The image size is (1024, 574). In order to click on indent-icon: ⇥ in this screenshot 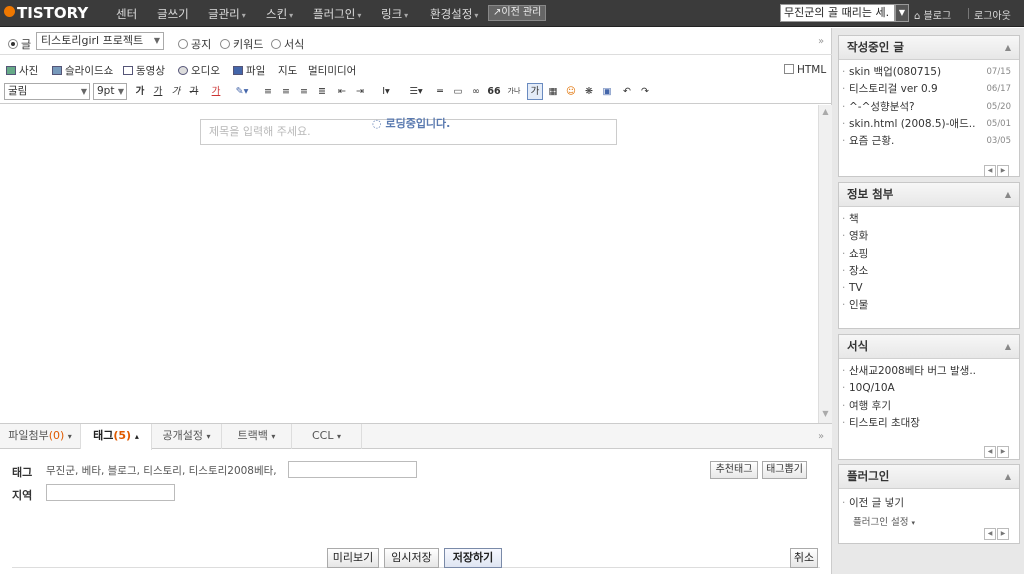, I will do `click(360, 91)`.